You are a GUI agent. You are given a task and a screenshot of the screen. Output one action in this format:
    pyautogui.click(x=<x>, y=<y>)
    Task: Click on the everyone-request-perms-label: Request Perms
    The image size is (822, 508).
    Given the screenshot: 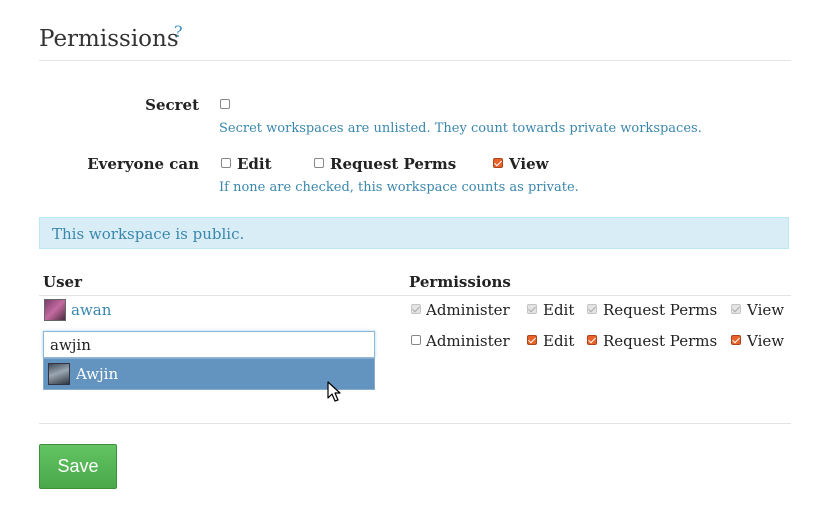 What is the action you would take?
    pyautogui.click(x=393, y=164)
    